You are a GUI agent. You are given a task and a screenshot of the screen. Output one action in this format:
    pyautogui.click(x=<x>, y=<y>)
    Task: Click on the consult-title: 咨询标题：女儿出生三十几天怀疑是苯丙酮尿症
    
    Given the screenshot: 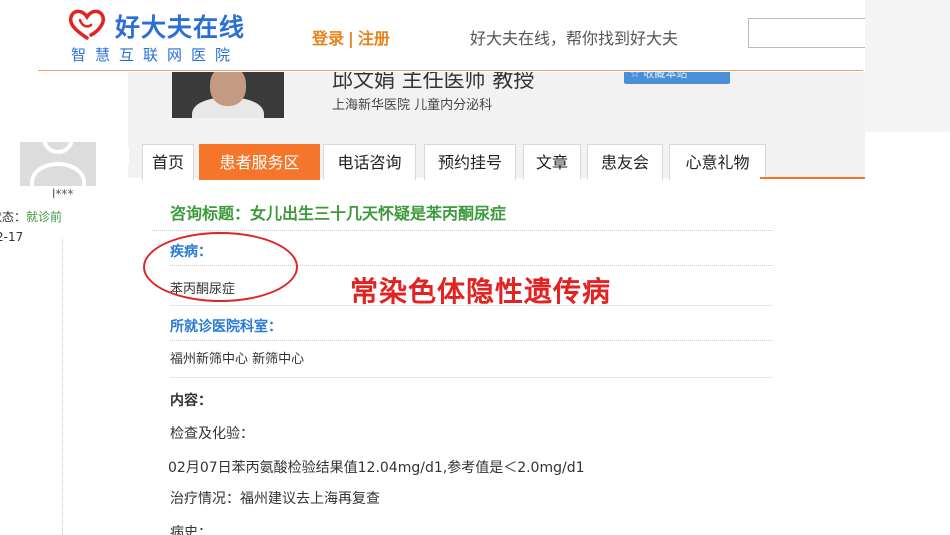 What is the action you would take?
    pyautogui.click(x=338, y=213)
    